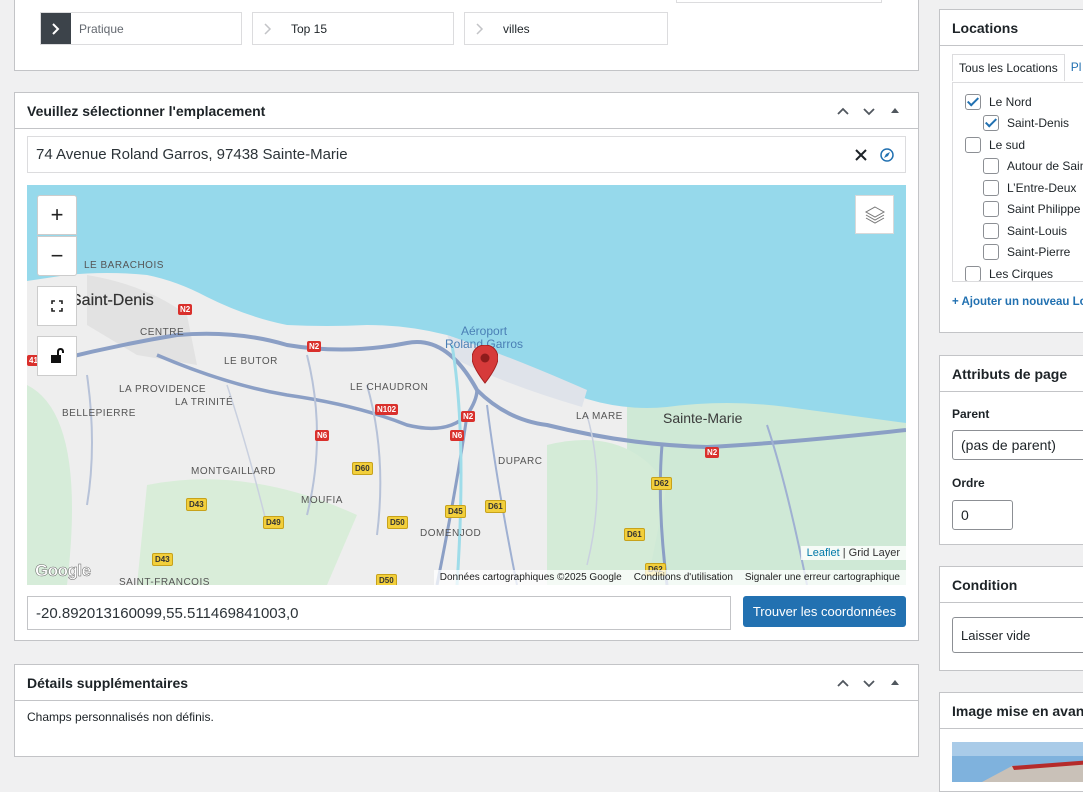 The height and width of the screenshot is (792, 1083). I want to click on location-item-saint-denis: Saint-Denis, so click(1024, 124).